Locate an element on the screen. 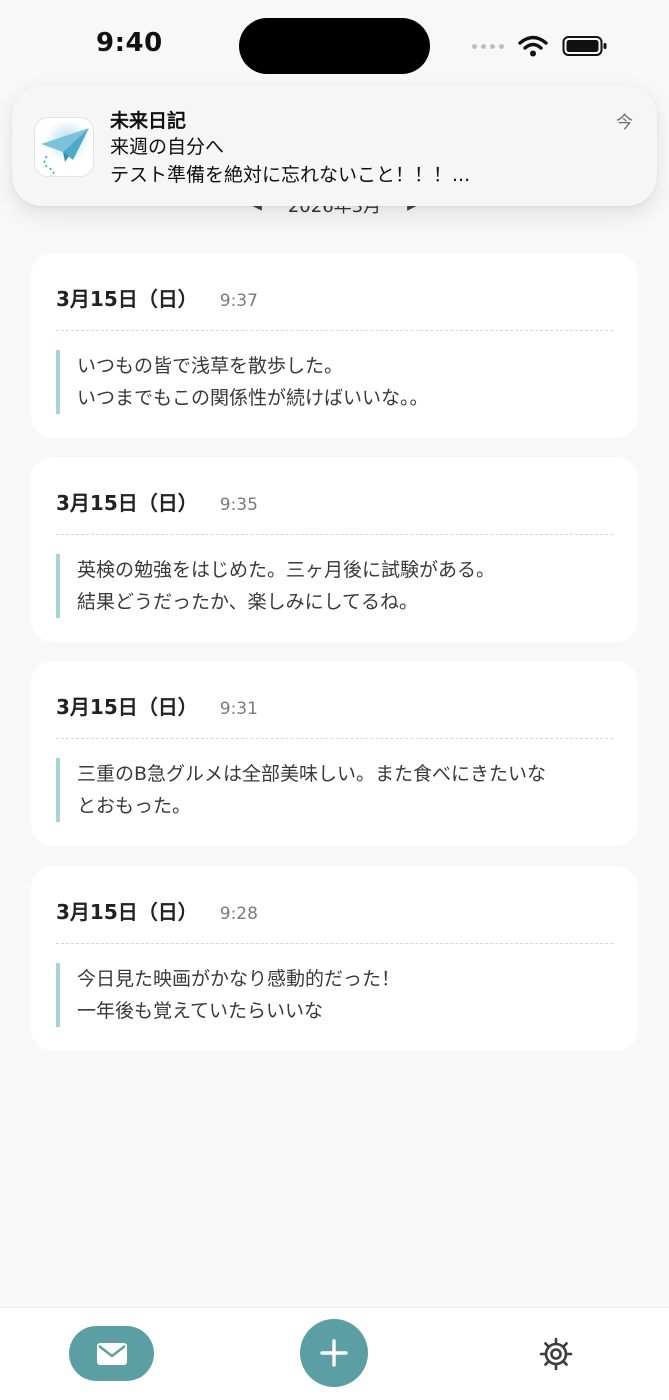  entry-text-line: 英検の勉強をはじめた。三ヶ月後に試験がある。 is located at coordinates (286, 570).